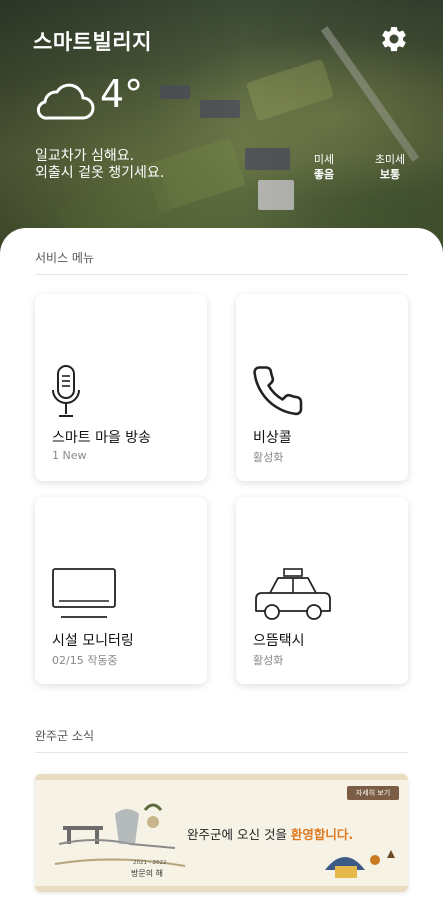 Image resolution: width=443 pixels, height=900 pixels. I want to click on monitor-icon, so click(84, 593).